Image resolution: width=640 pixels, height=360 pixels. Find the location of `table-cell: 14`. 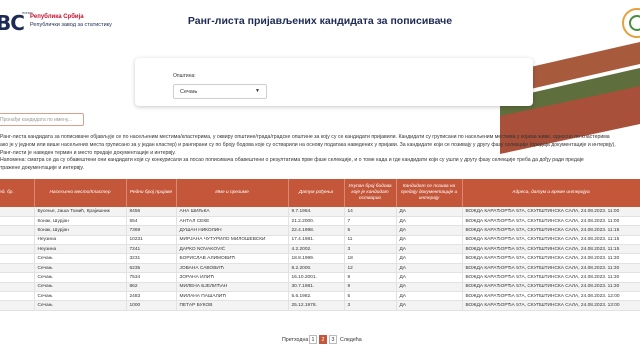

table-cell: 14 is located at coordinates (370, 212).